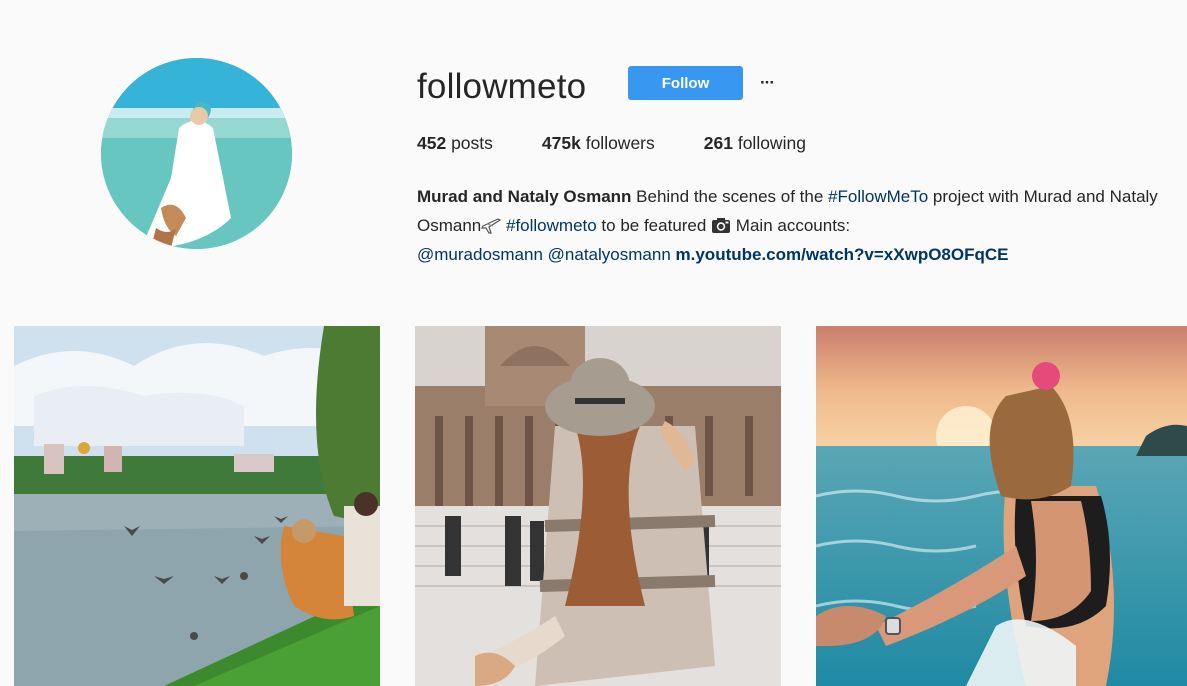 The width and height of the screenshot is (1187, 686). I want to click on follow-button: Follow, so click(685, 83).